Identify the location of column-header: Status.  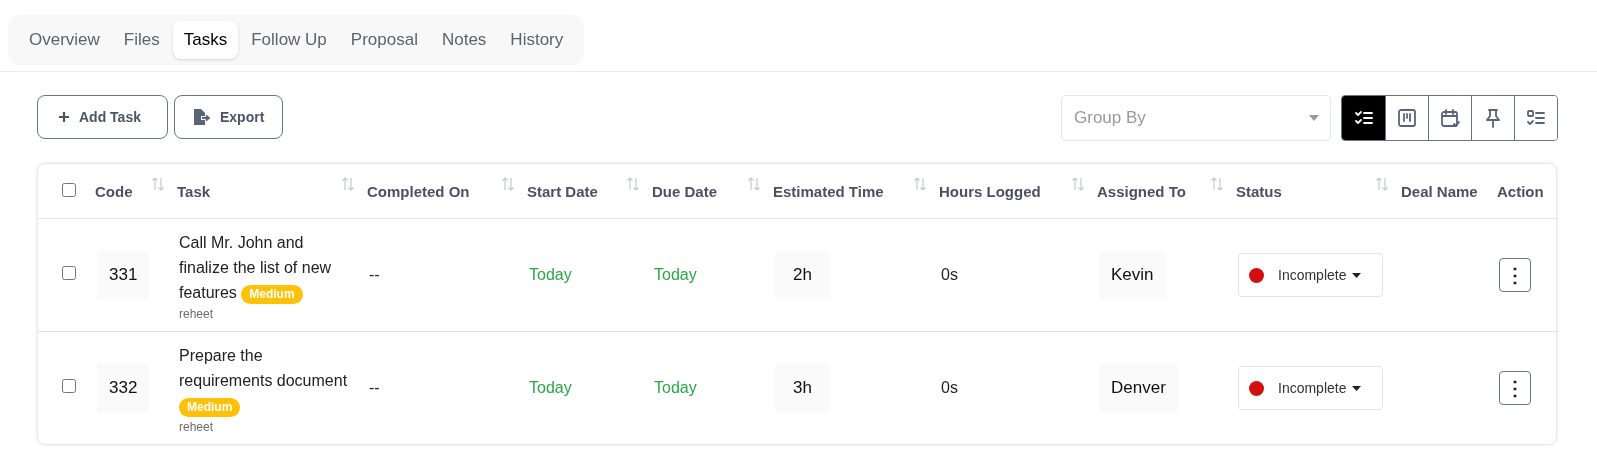
(1259, 191).